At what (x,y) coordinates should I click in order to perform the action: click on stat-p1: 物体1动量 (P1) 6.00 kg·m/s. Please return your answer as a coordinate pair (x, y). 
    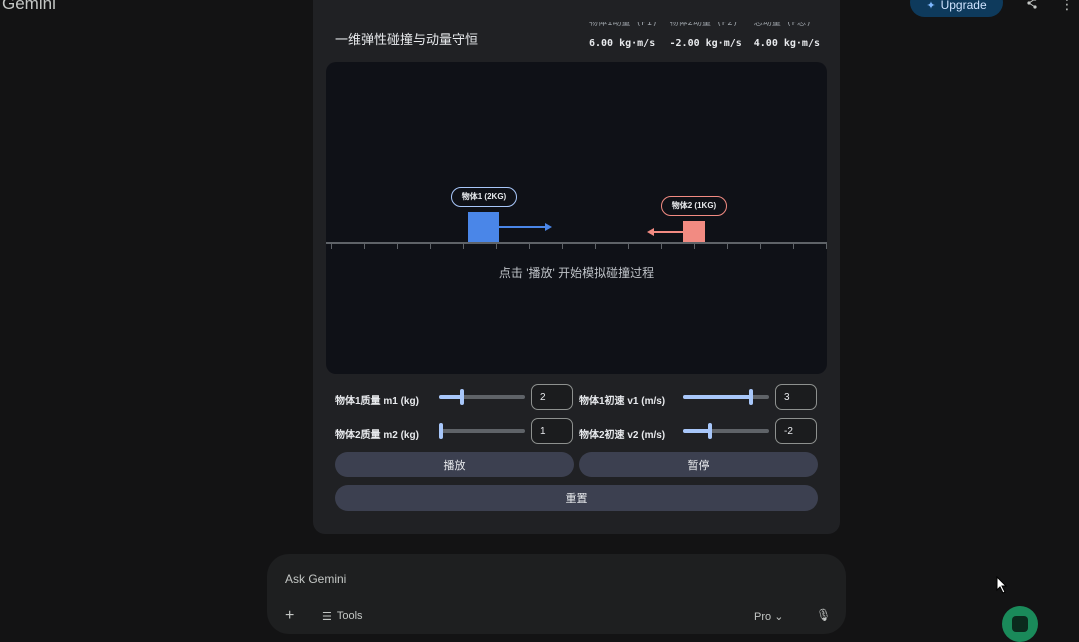
    Looking at the image, I should click on (623, 35).